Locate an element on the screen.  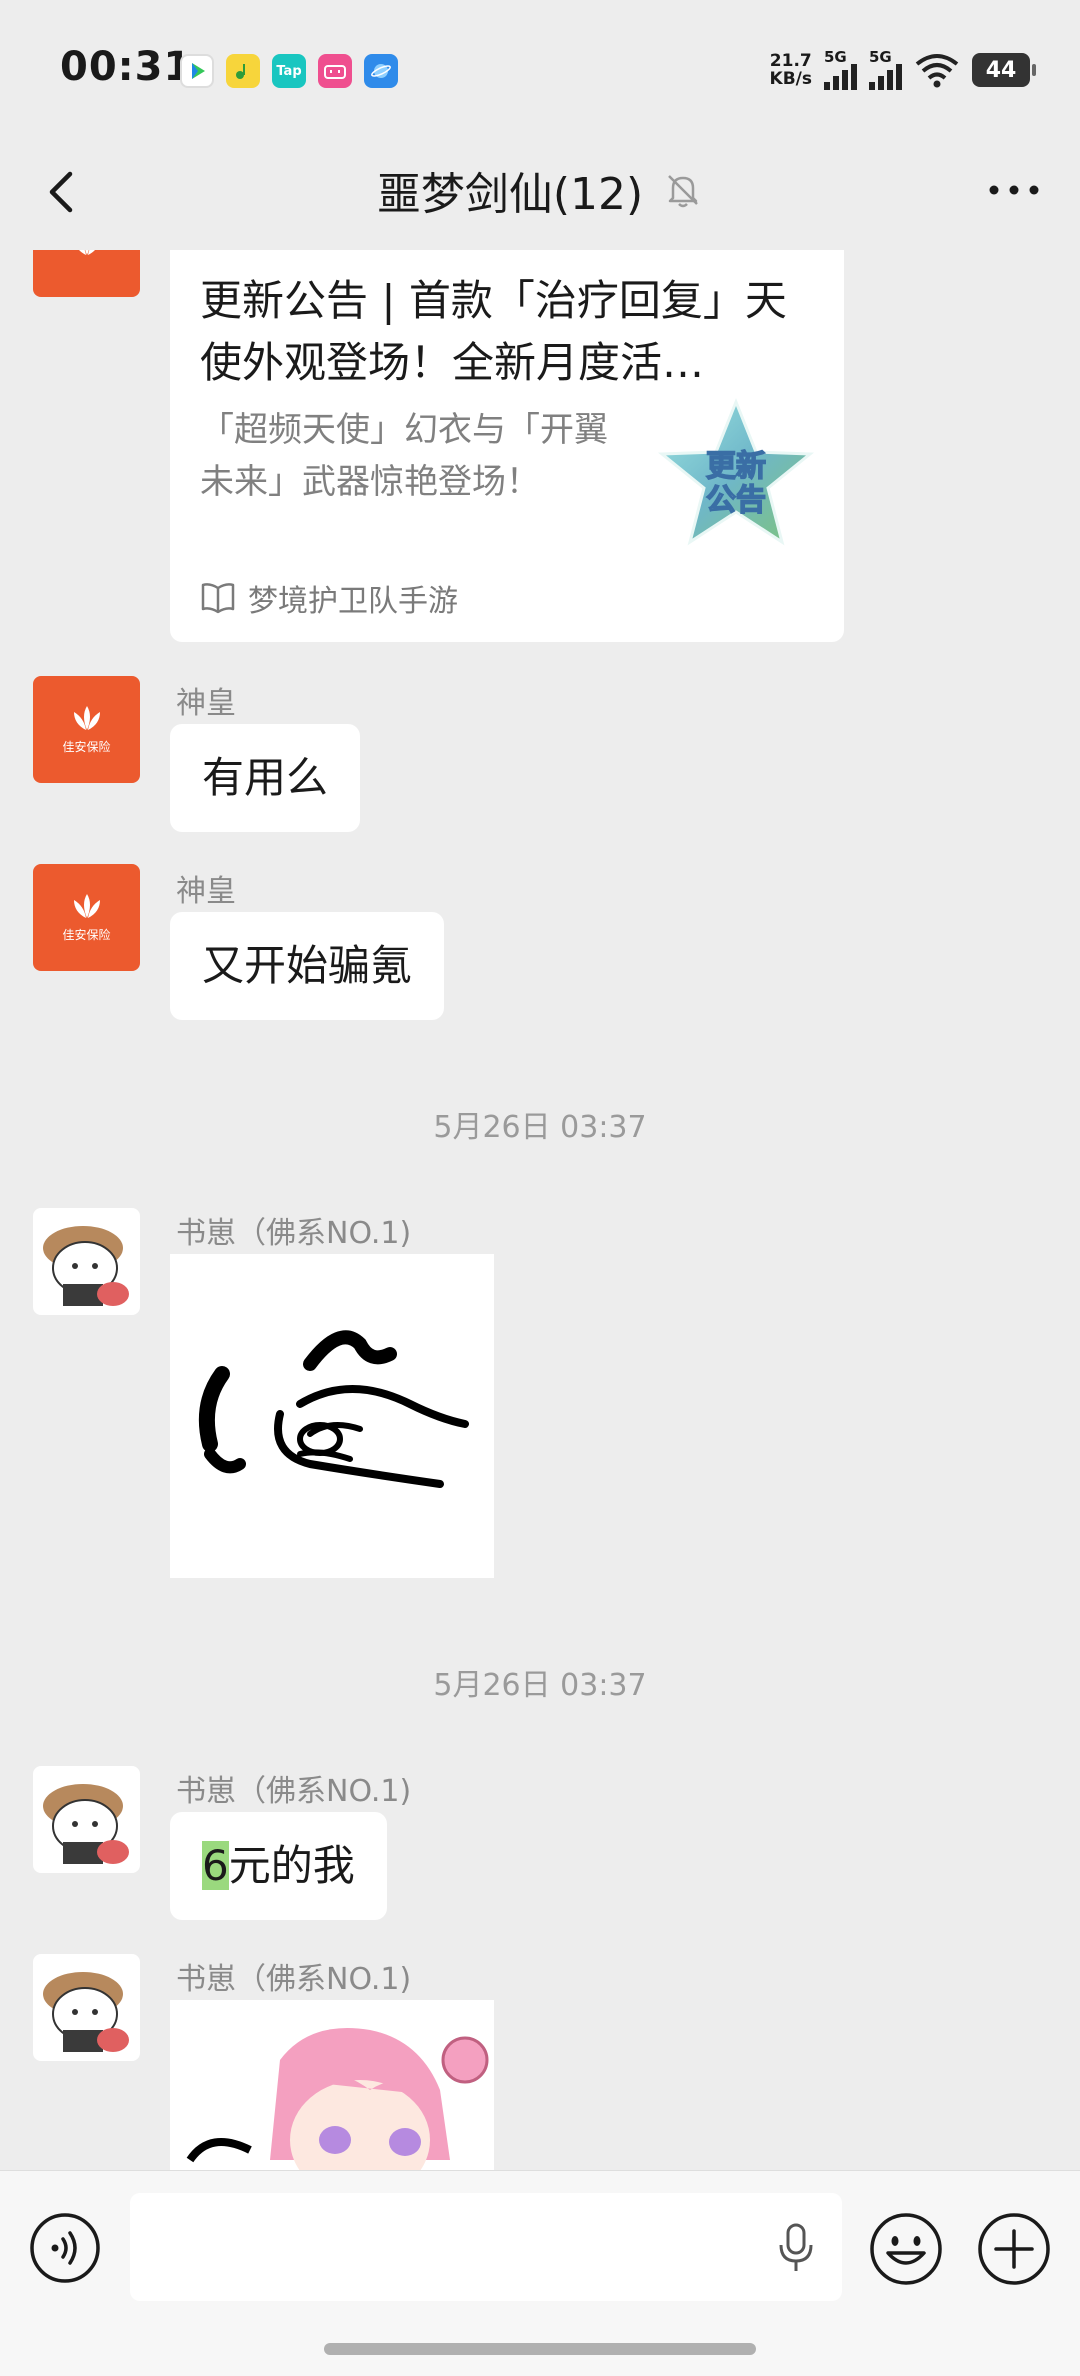
video-app-icon is located at coordinates (197, 71).